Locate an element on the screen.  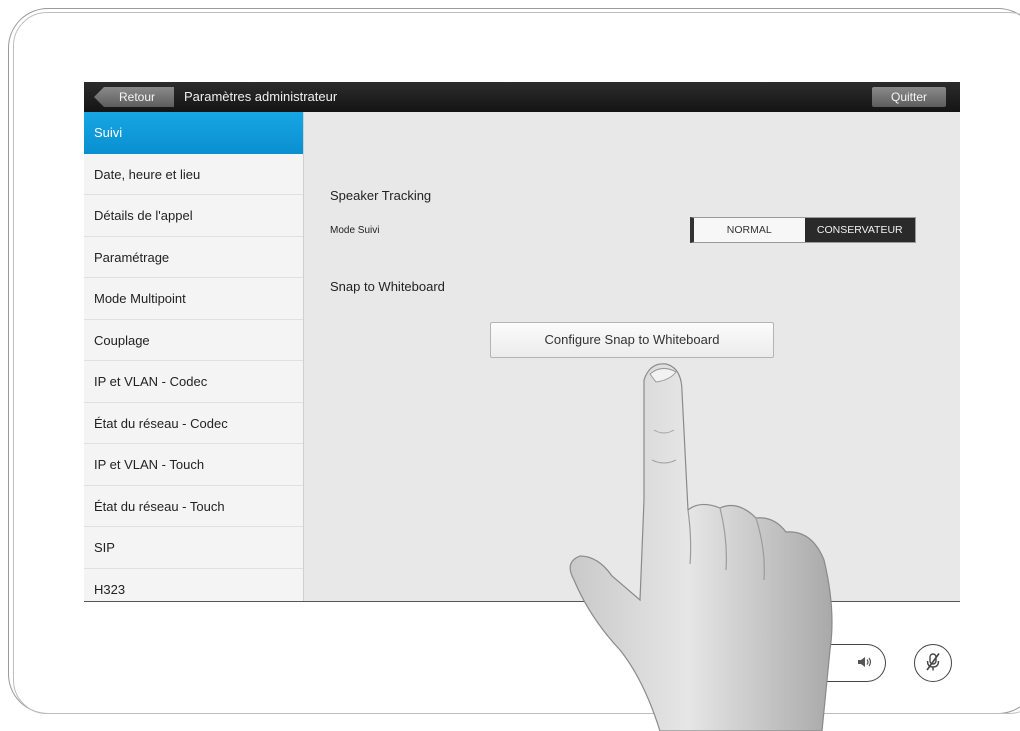
back-button: Retour is located at coordinates (134, 97).